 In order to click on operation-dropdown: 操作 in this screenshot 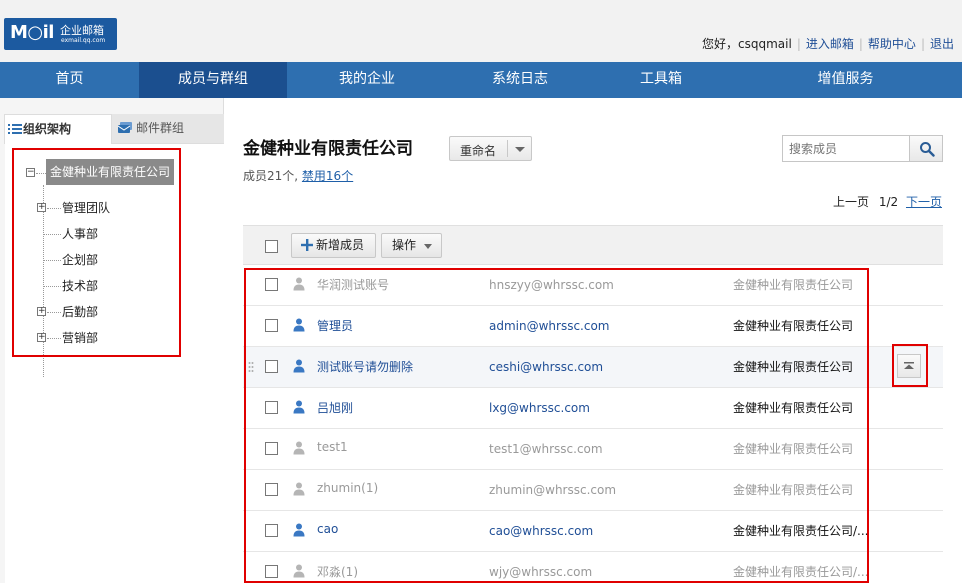, I will do `click(411, 245)`.